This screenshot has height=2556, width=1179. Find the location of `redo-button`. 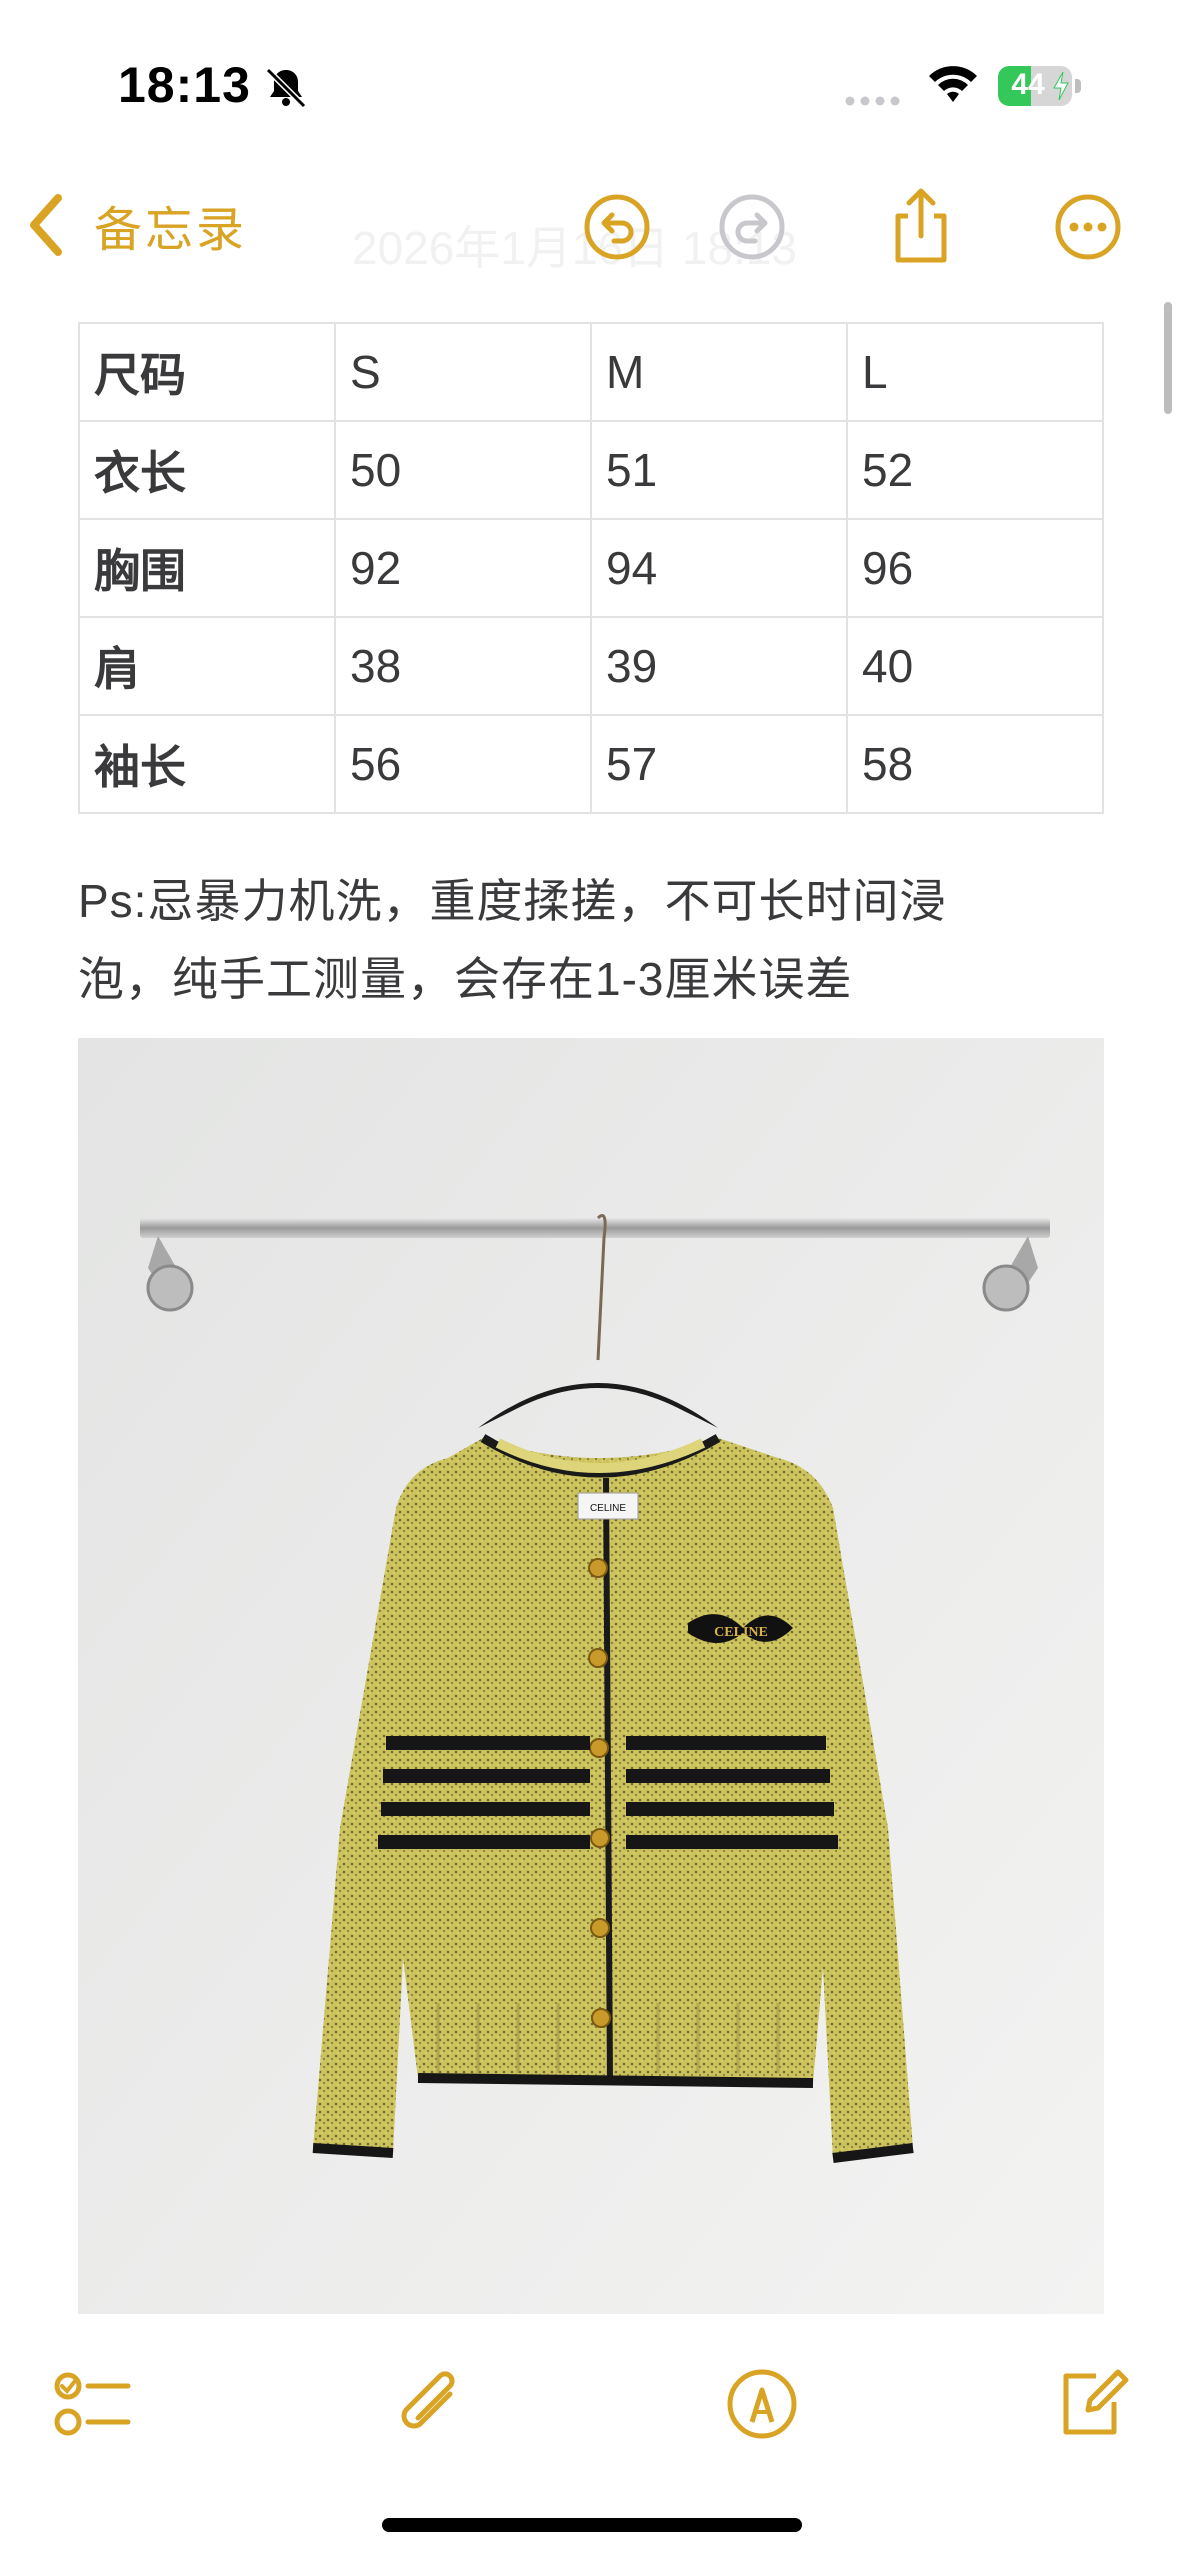

redo-button is located at coordinates (752, 227).